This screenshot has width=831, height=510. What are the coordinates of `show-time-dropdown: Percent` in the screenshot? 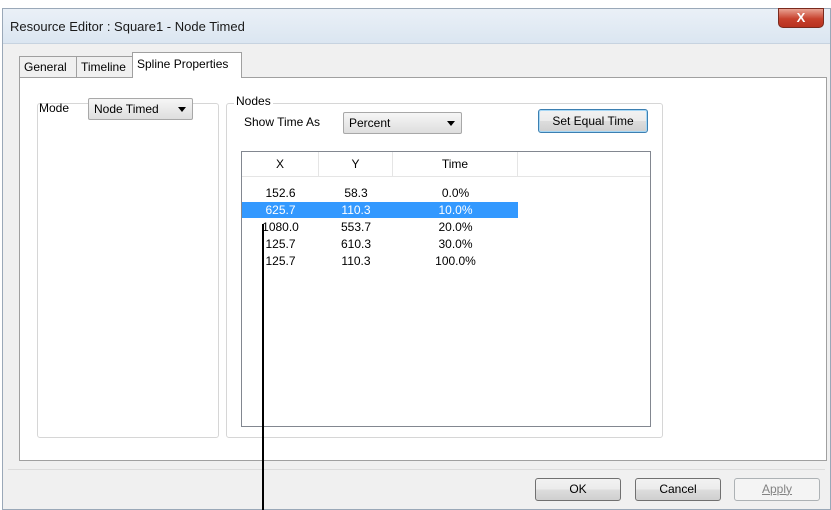 It's located at (402, 123).